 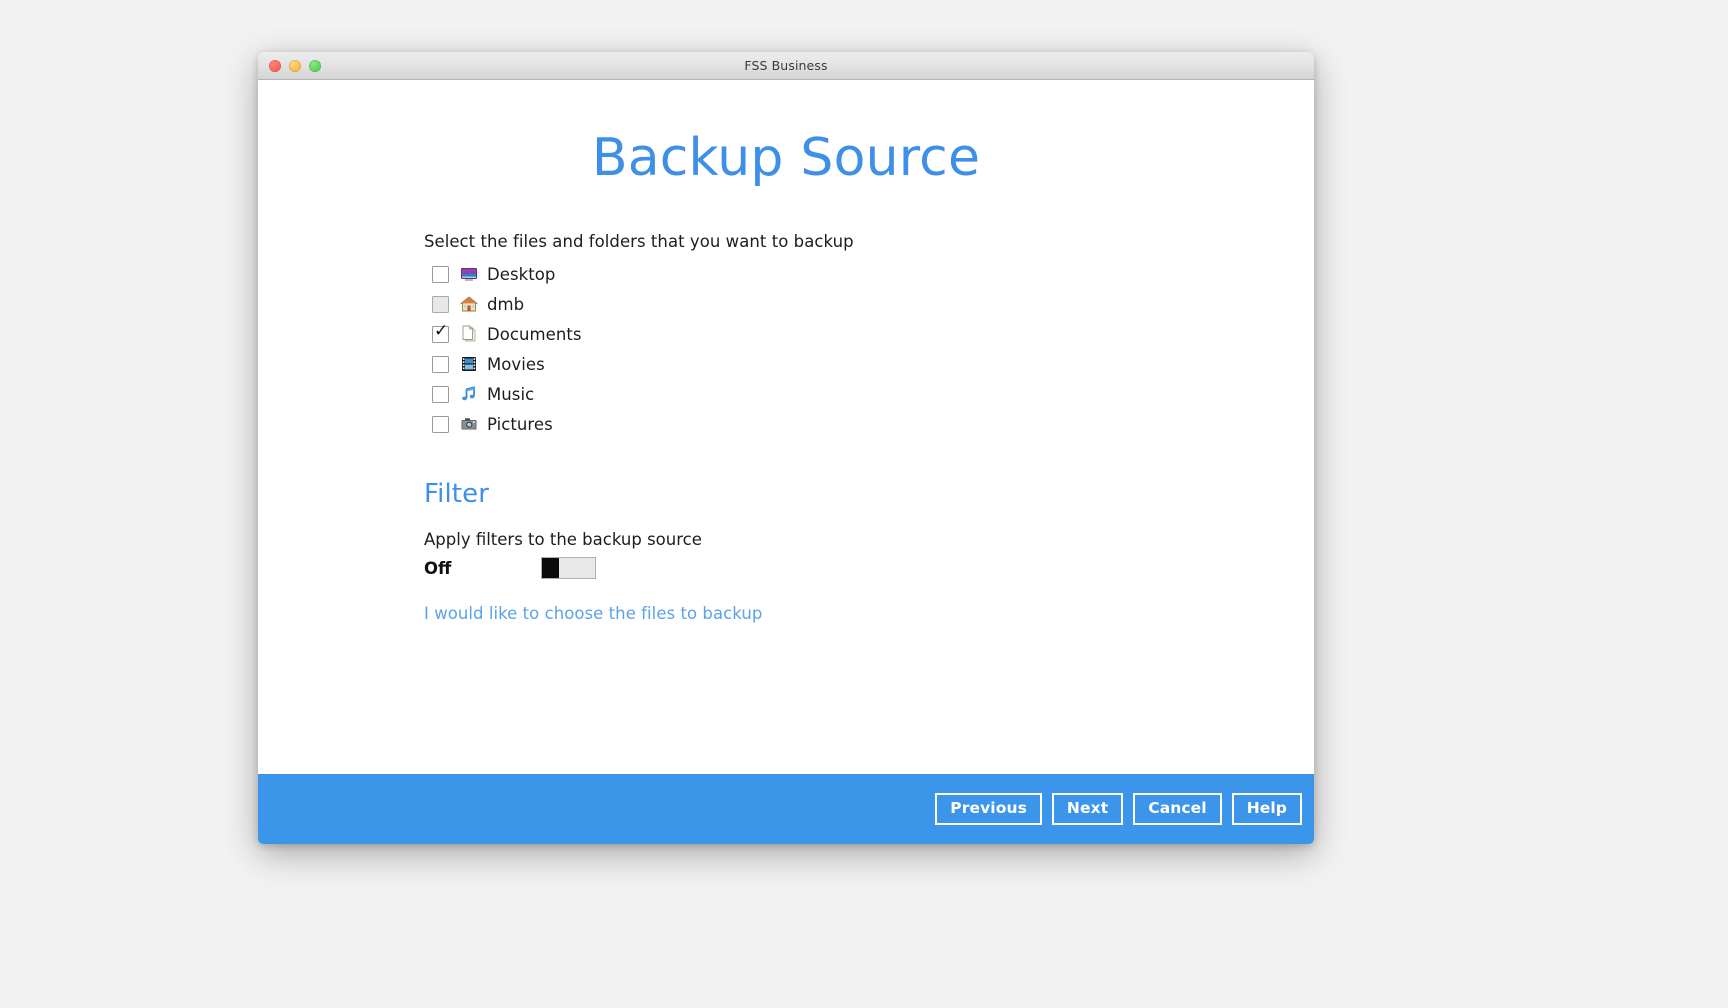 I want to click on checkbox-music, so click(x=440, y=394).